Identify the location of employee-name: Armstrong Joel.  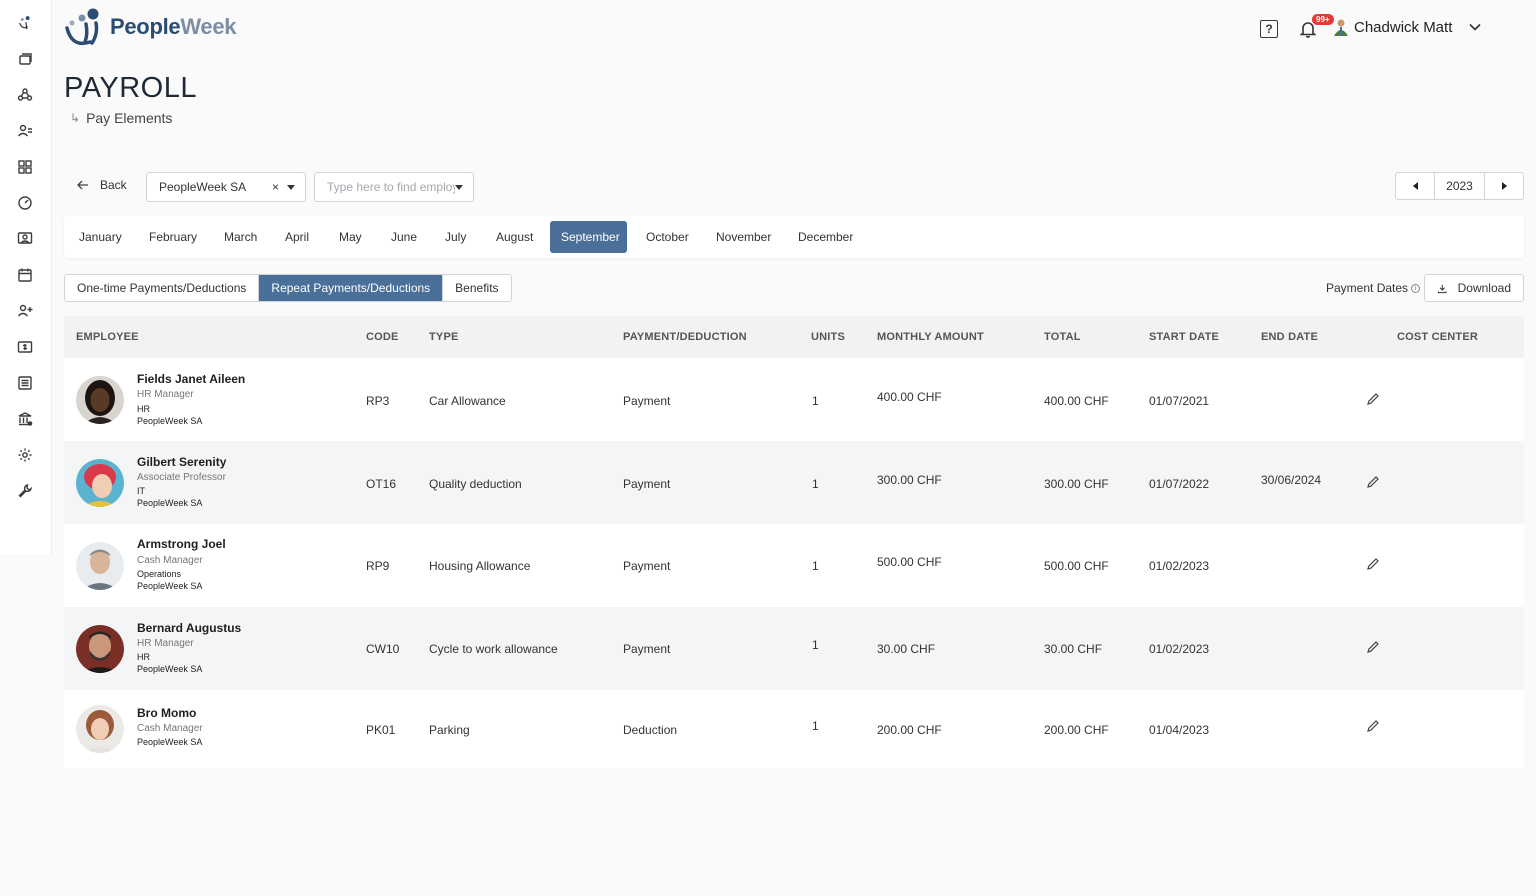
(181, 544).